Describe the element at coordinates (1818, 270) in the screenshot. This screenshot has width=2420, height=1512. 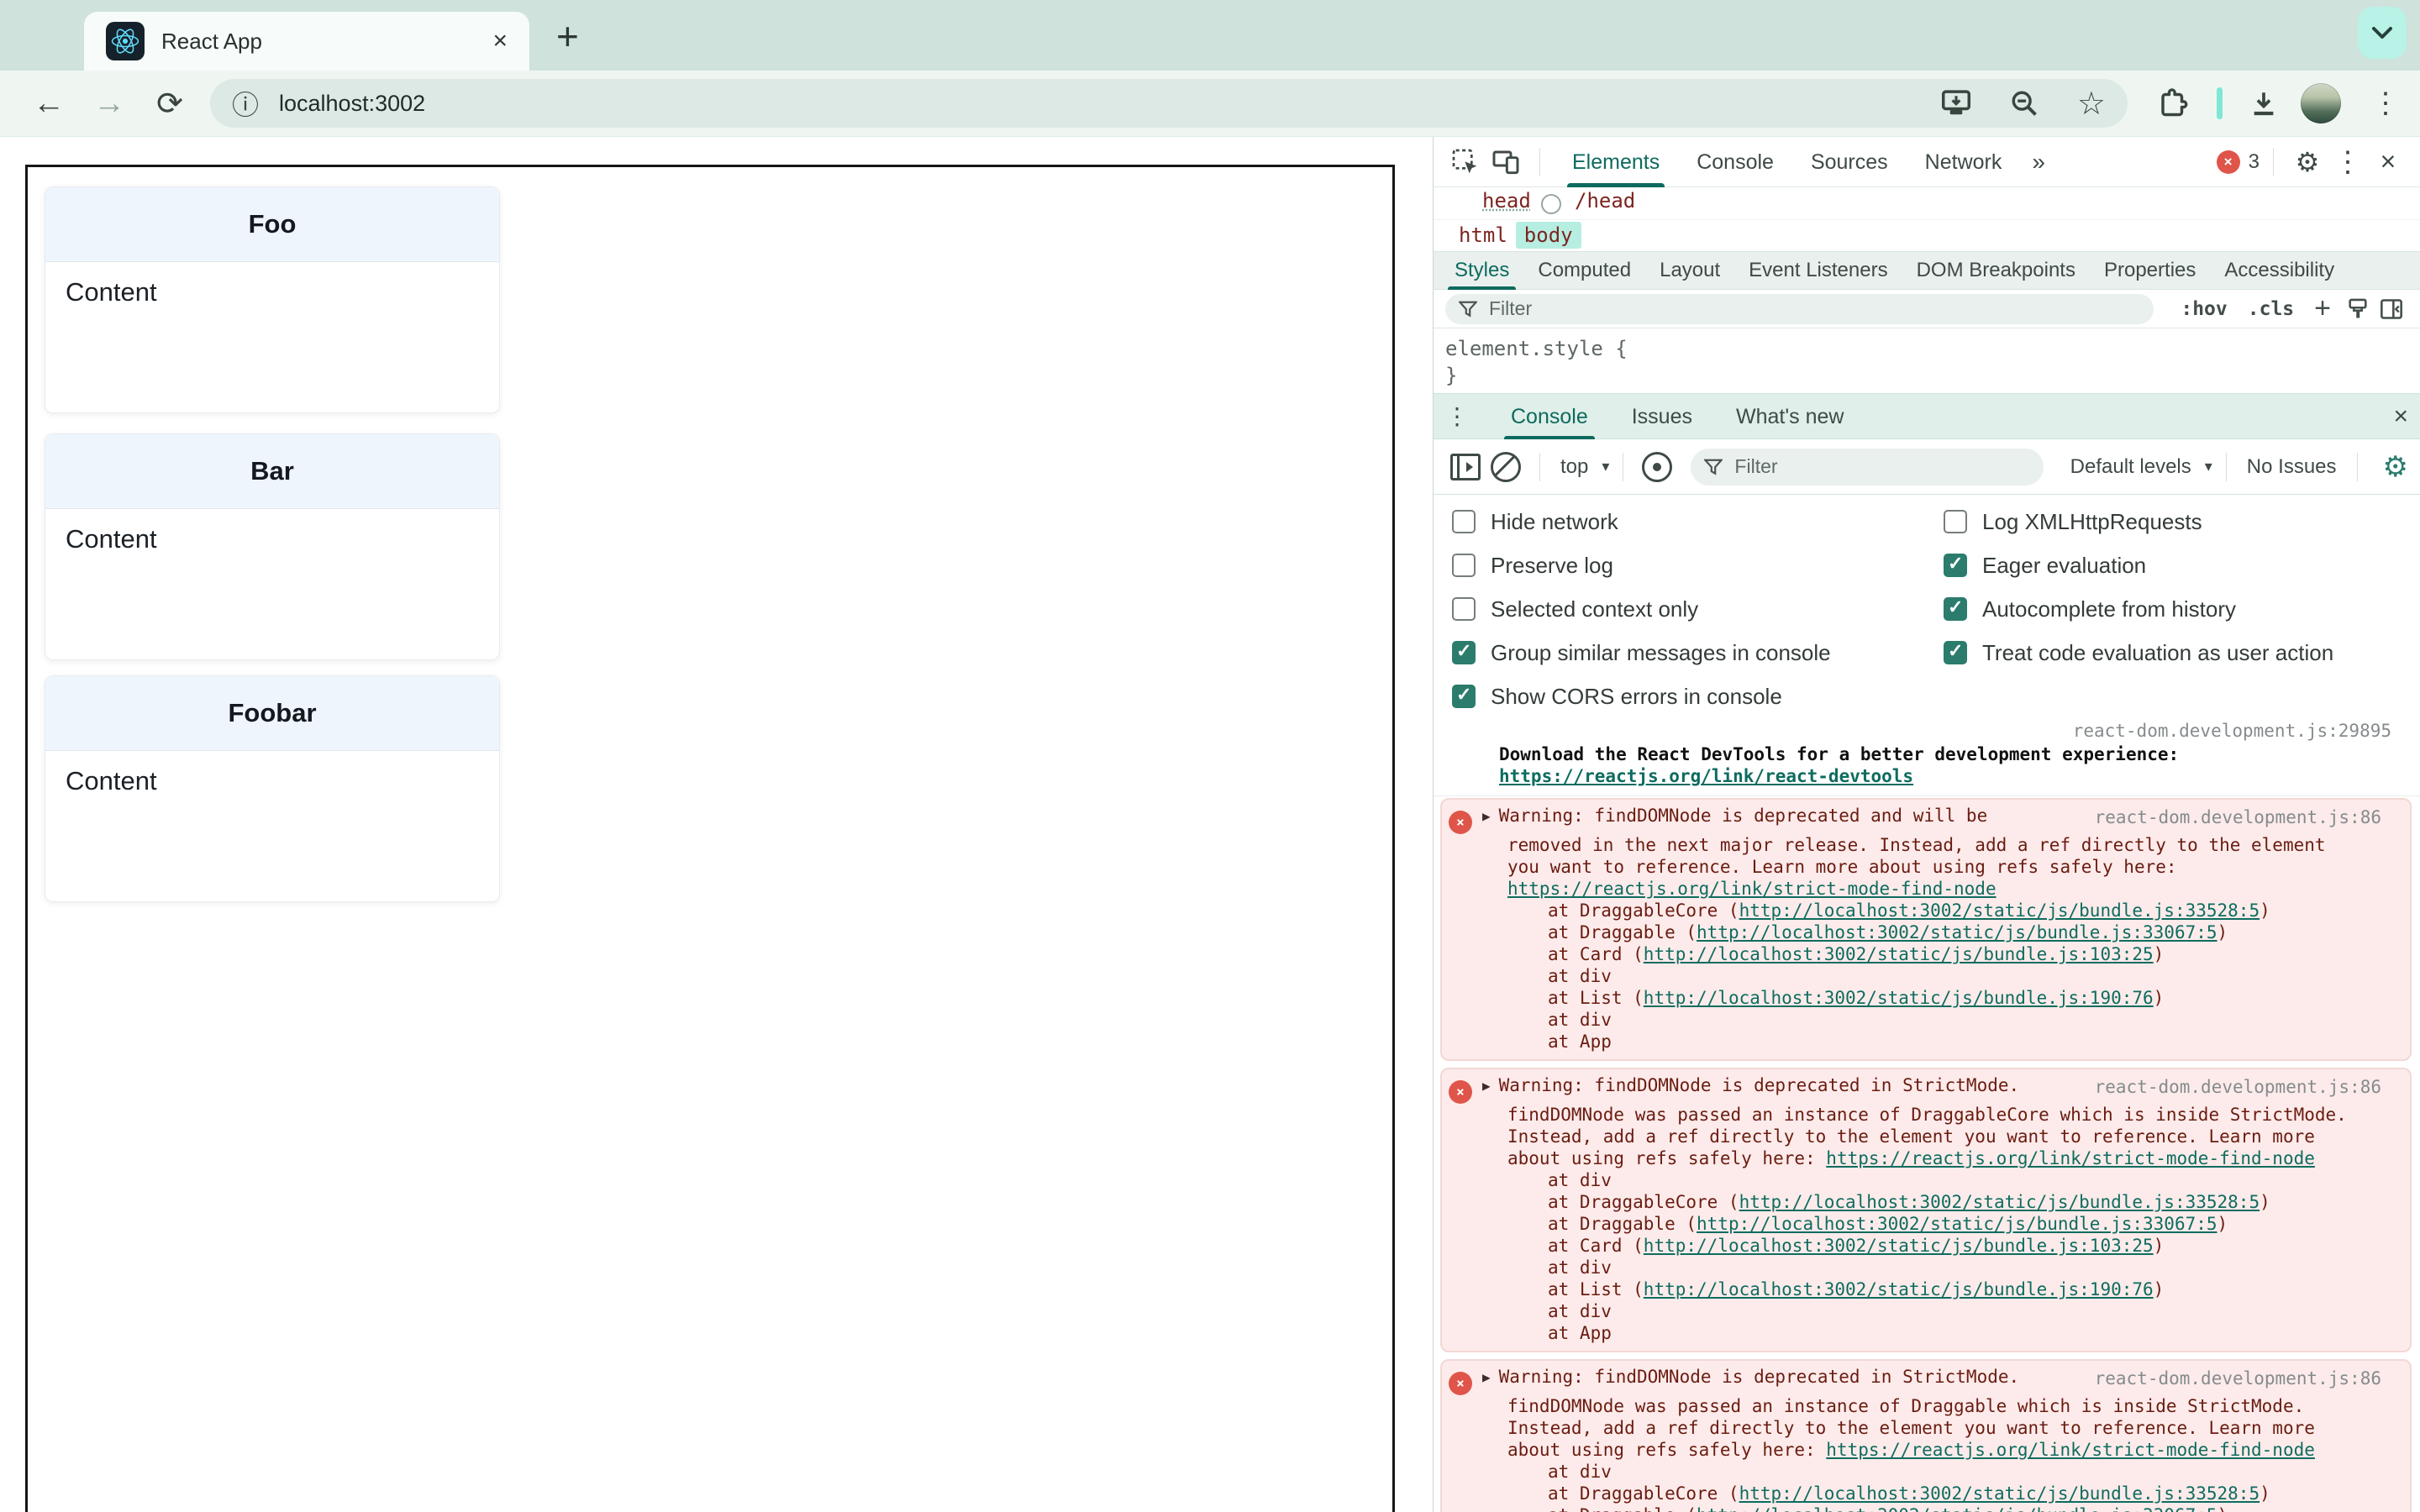
I see `tab-event-listeners: Event Listeners` at that location.